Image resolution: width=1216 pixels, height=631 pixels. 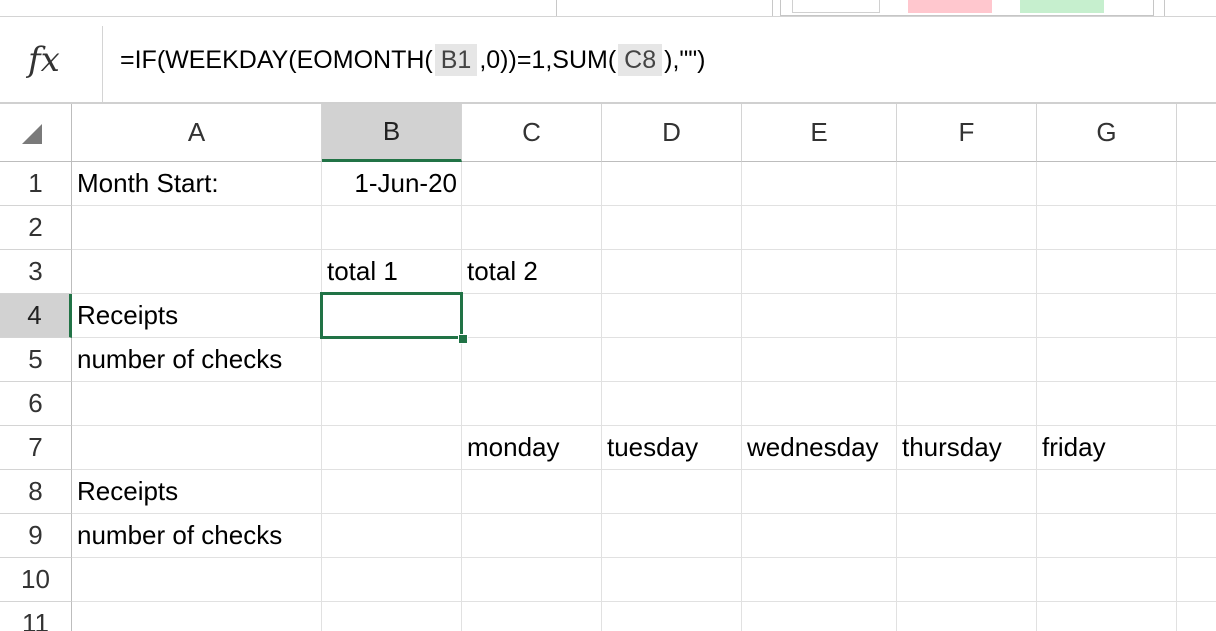 What do you see at coordinates (36, 492) in the screenshot?
I see `row-header-8: 8` at bounding box center [36, 492].